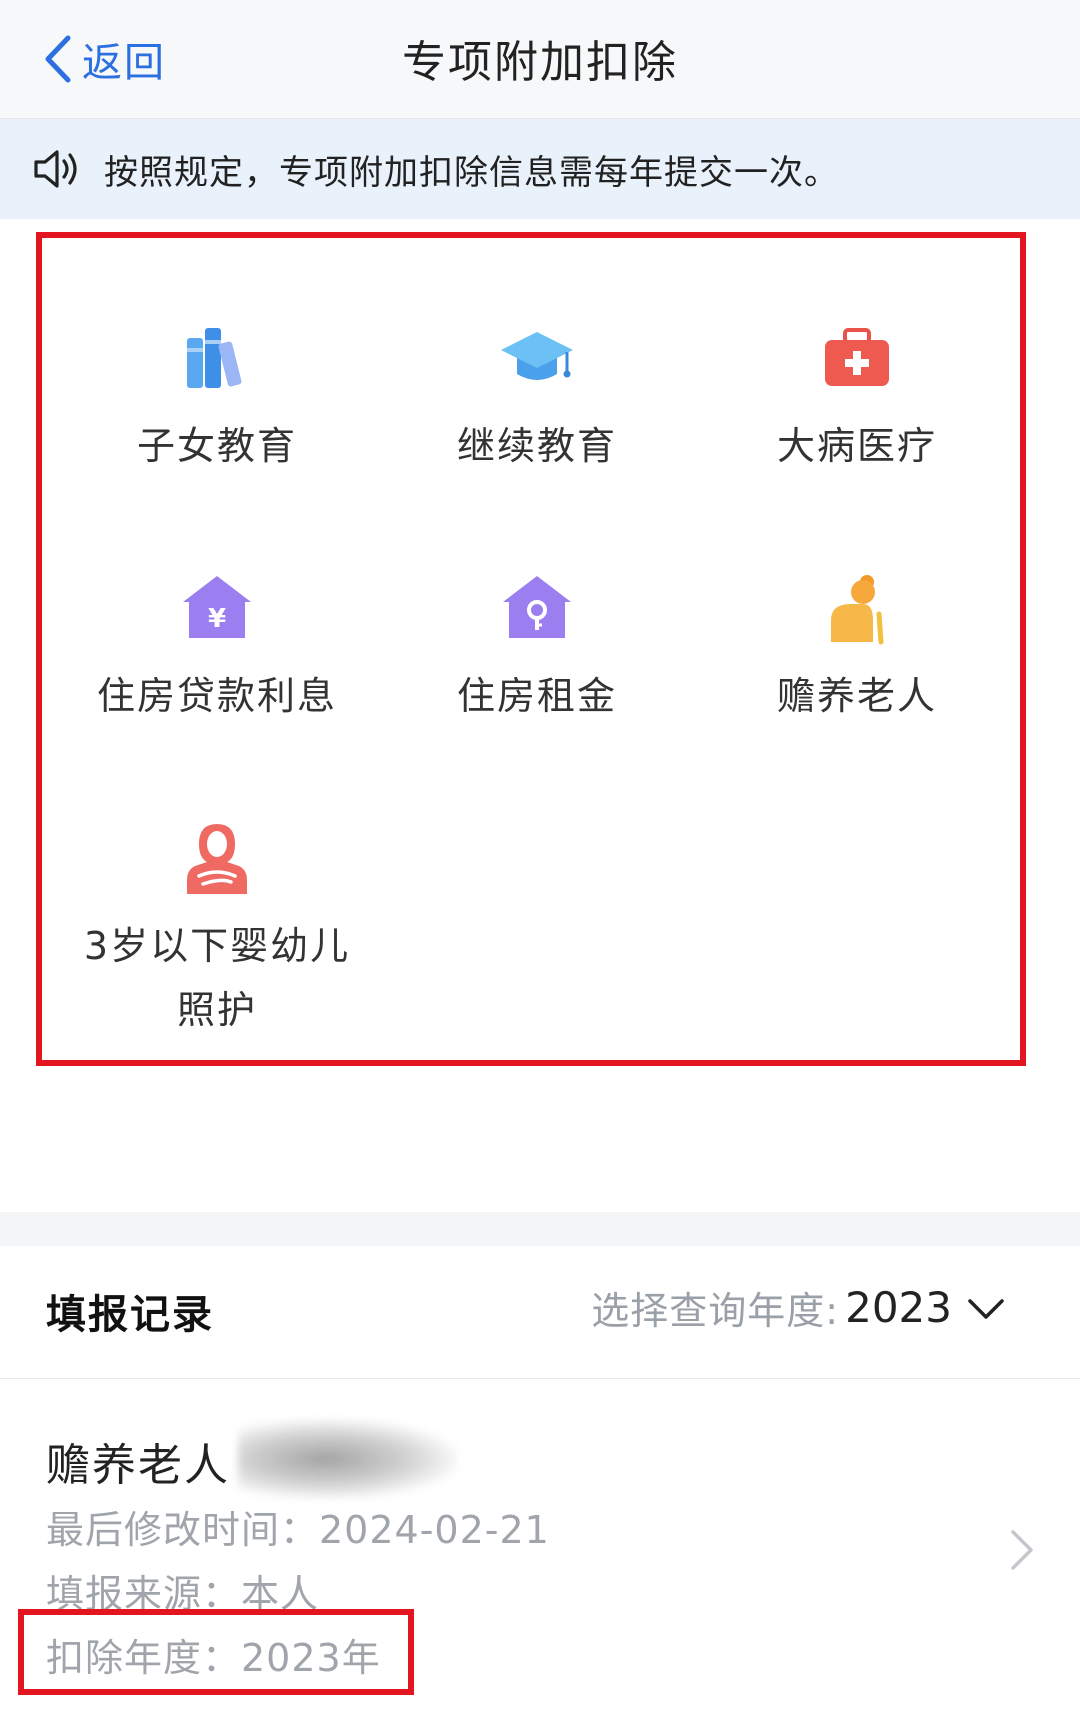  What do you see at coordinates (540, 1229) in the screenshot?
I see `section-divider` at bounding box center [540, 1229].